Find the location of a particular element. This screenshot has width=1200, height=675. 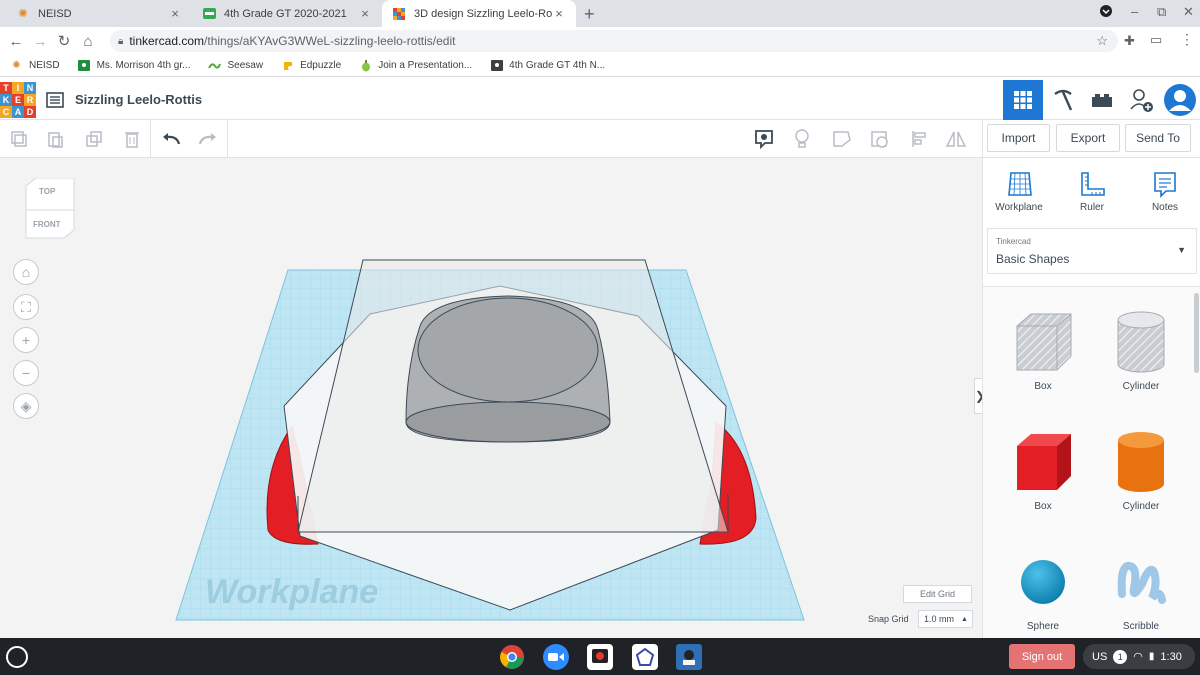

screencastify-icon is located at coordinates (600, 657).